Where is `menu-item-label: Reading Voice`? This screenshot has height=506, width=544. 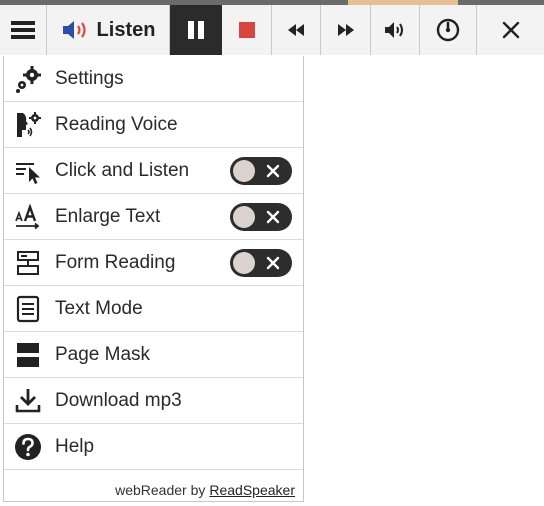 menu-item-label: Reading Voice is located at coordinates (116, 124).